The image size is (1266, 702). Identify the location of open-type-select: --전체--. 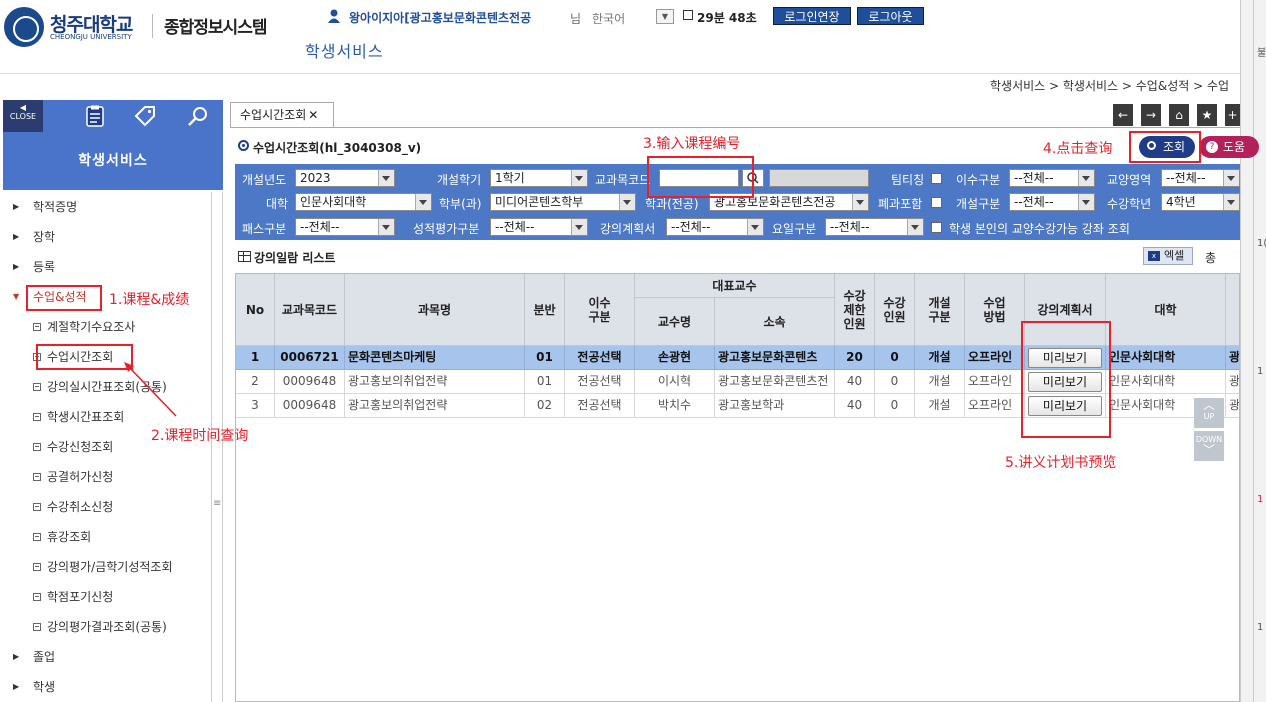
(1052, 202).